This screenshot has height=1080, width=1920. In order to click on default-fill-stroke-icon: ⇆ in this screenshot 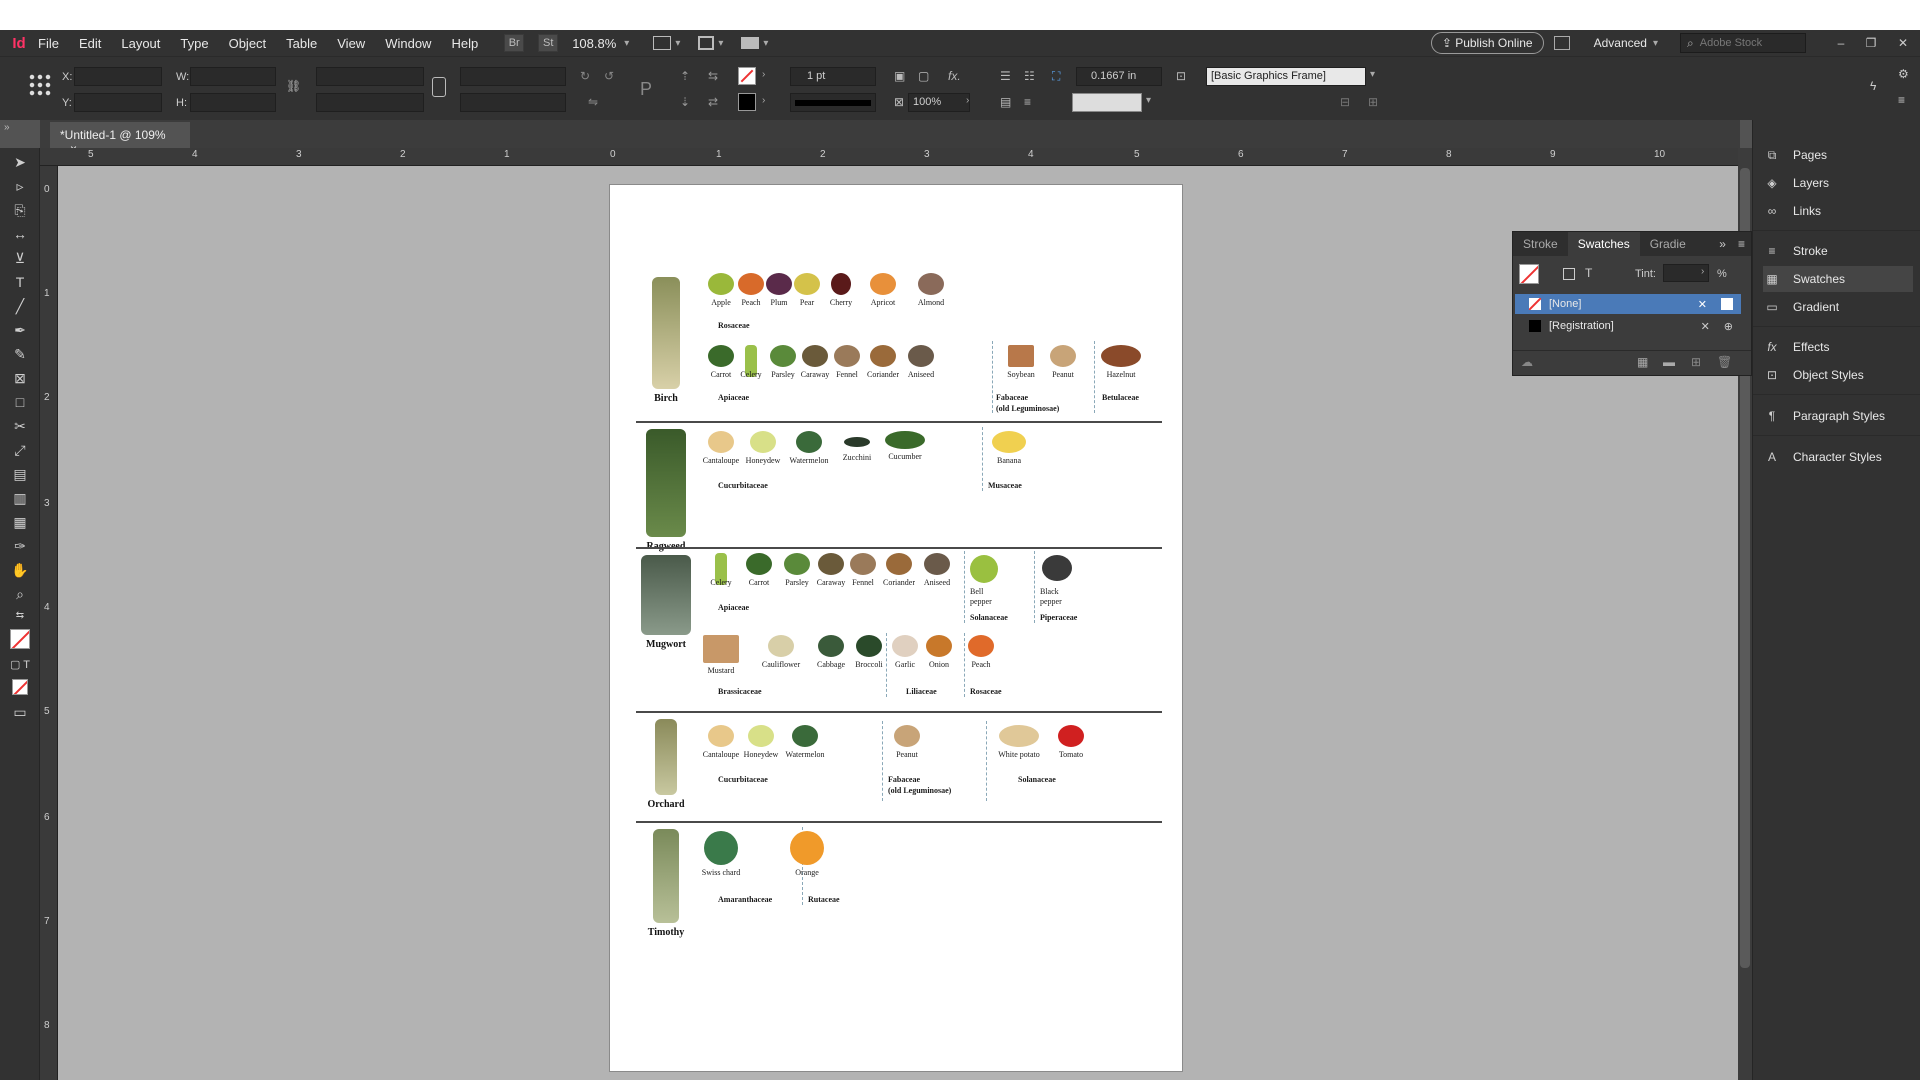, I will do `click(20, 615)`.